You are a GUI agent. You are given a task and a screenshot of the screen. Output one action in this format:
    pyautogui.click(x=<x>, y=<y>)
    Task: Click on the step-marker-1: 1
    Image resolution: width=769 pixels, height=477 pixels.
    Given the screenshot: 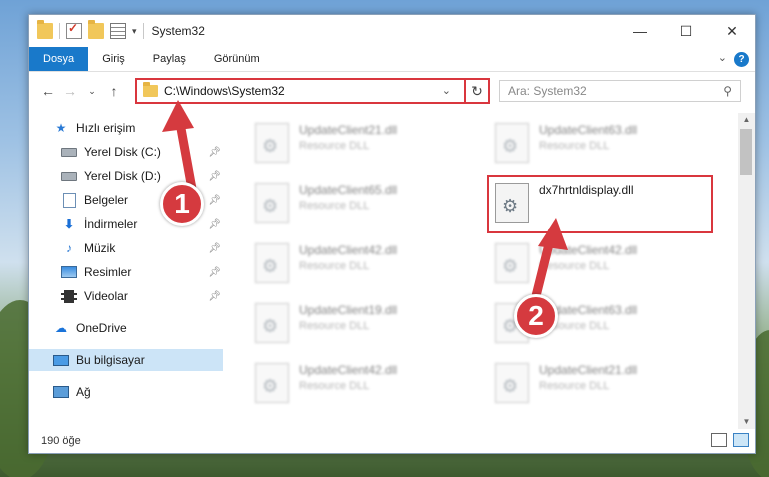 What is the action you would take?
    pyautogui.click(x=182, y=204)
    